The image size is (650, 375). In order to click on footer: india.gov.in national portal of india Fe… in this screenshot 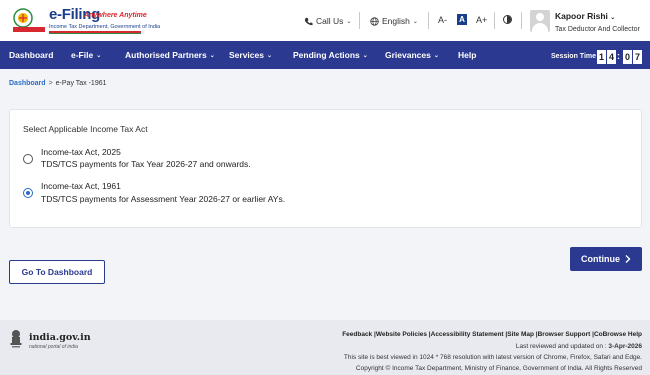, I will do `click(325, 347)`.